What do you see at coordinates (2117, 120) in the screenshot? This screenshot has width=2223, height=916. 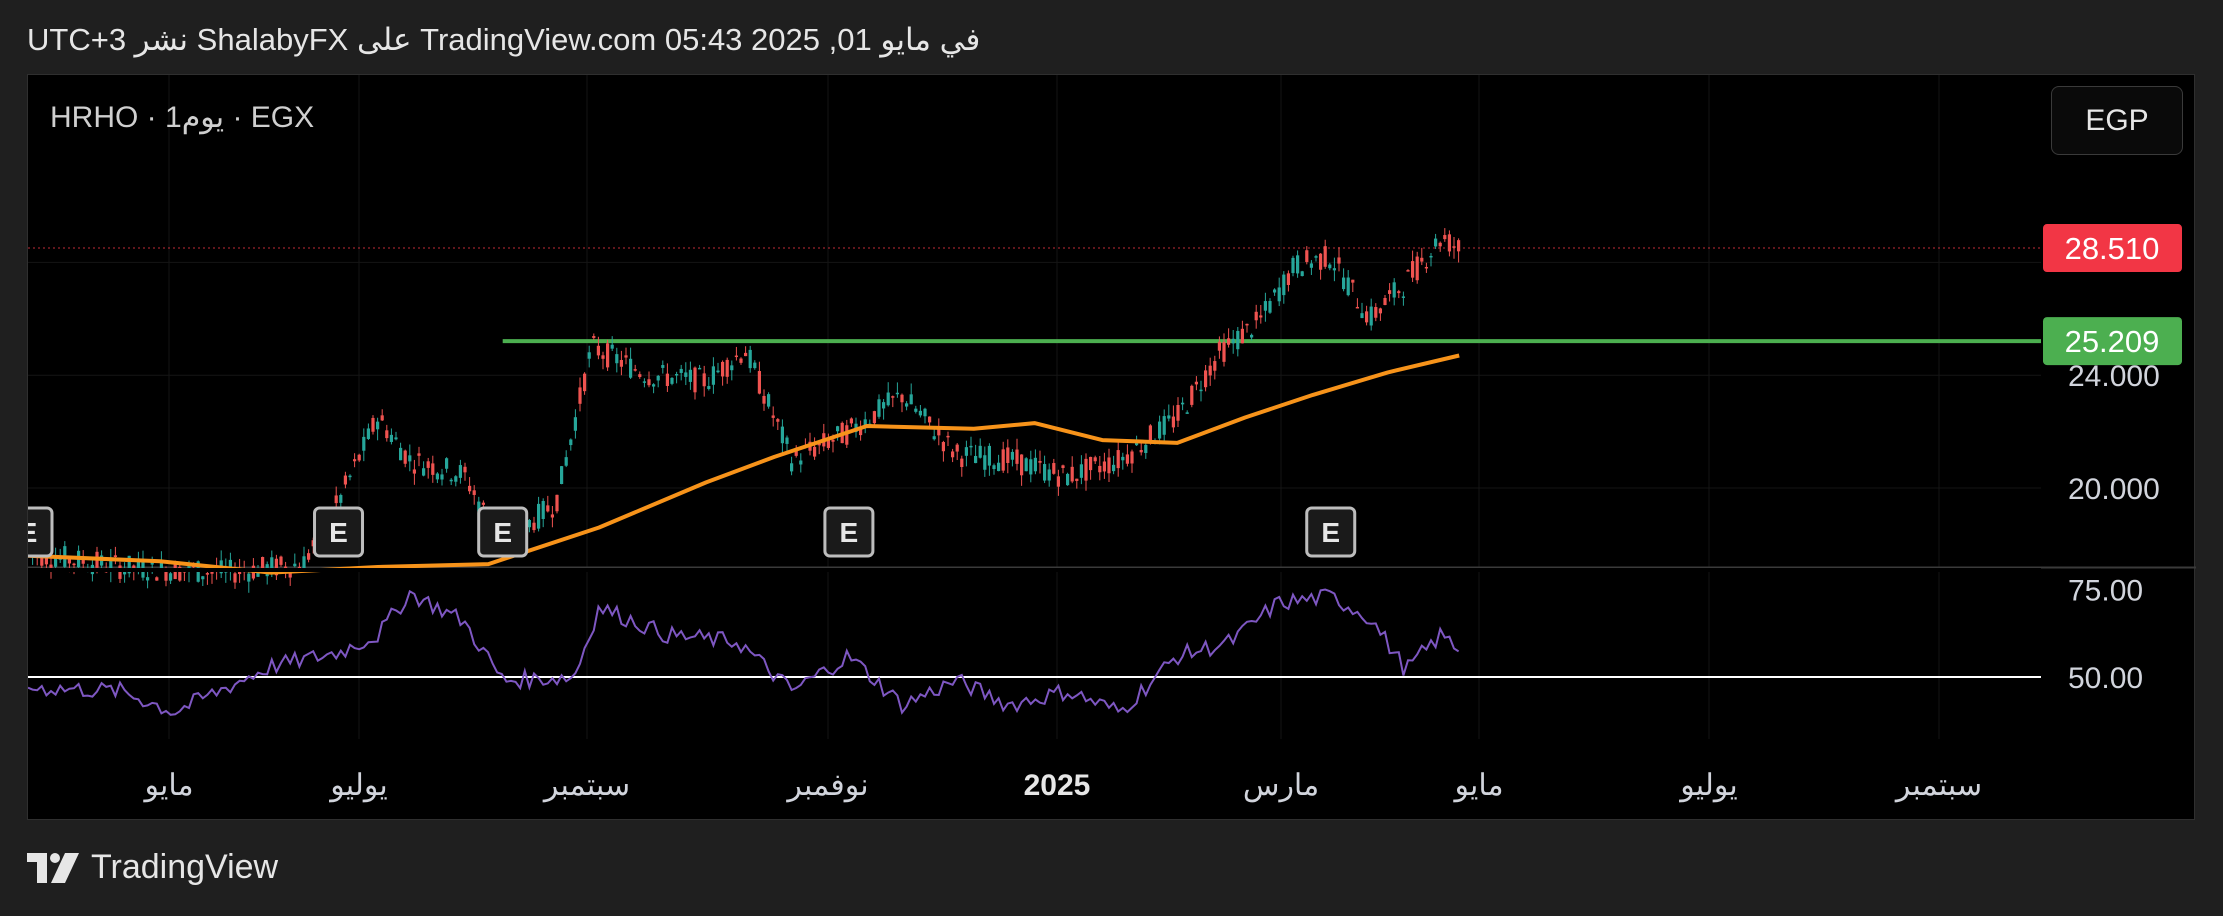 I see `currency-button: EGP` at bounding box center [2117, 120].